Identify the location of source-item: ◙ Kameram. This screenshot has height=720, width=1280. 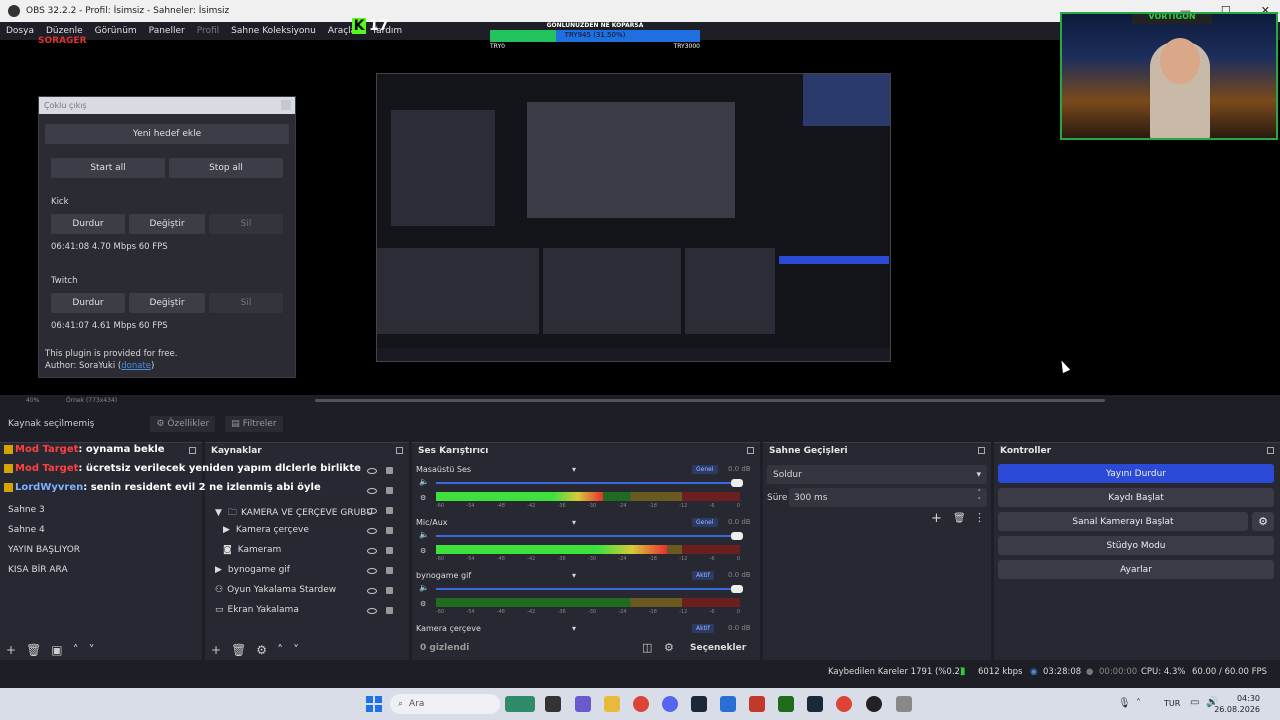
(252, 550).